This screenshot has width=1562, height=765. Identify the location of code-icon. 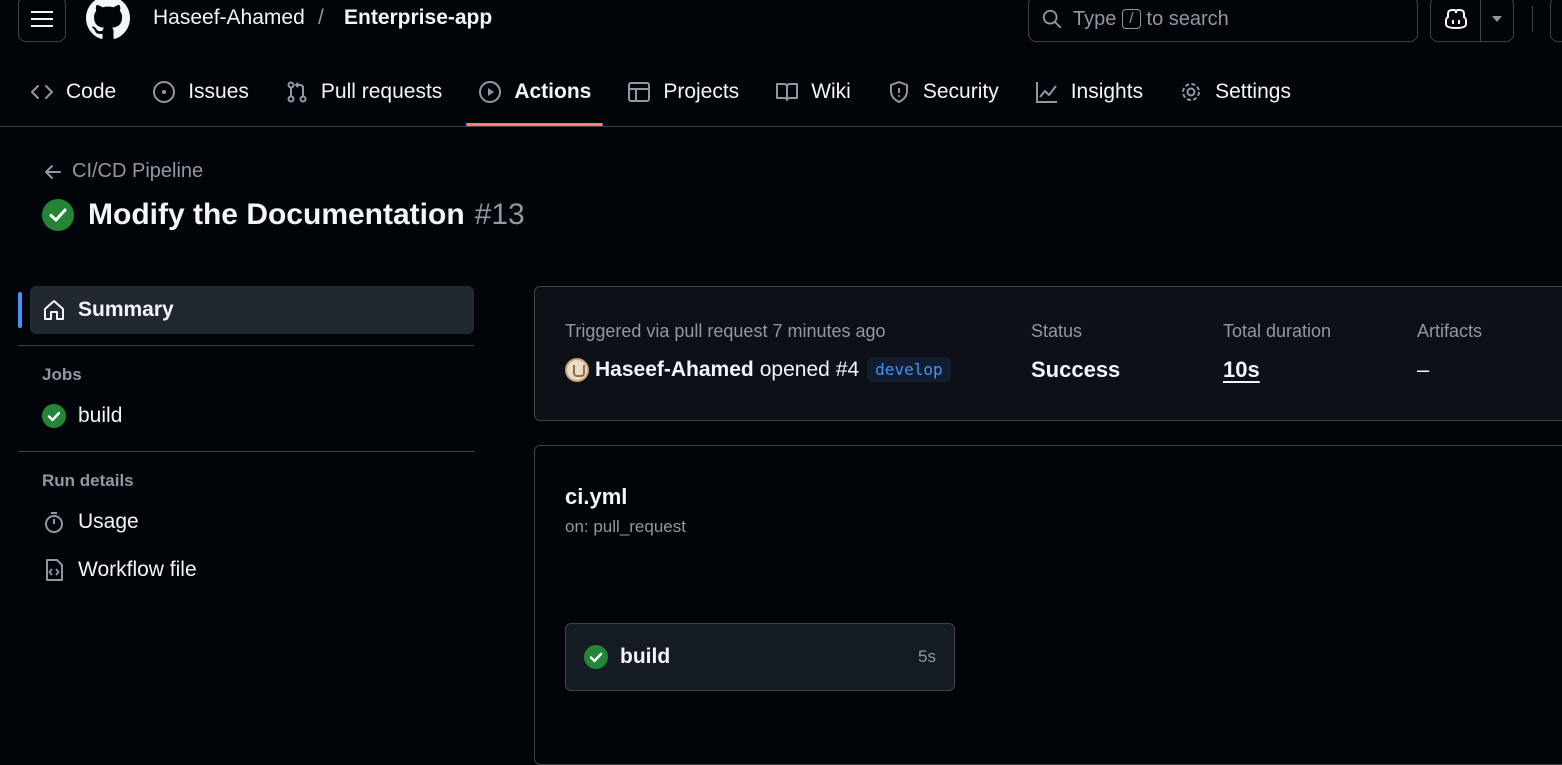
(42, 92).